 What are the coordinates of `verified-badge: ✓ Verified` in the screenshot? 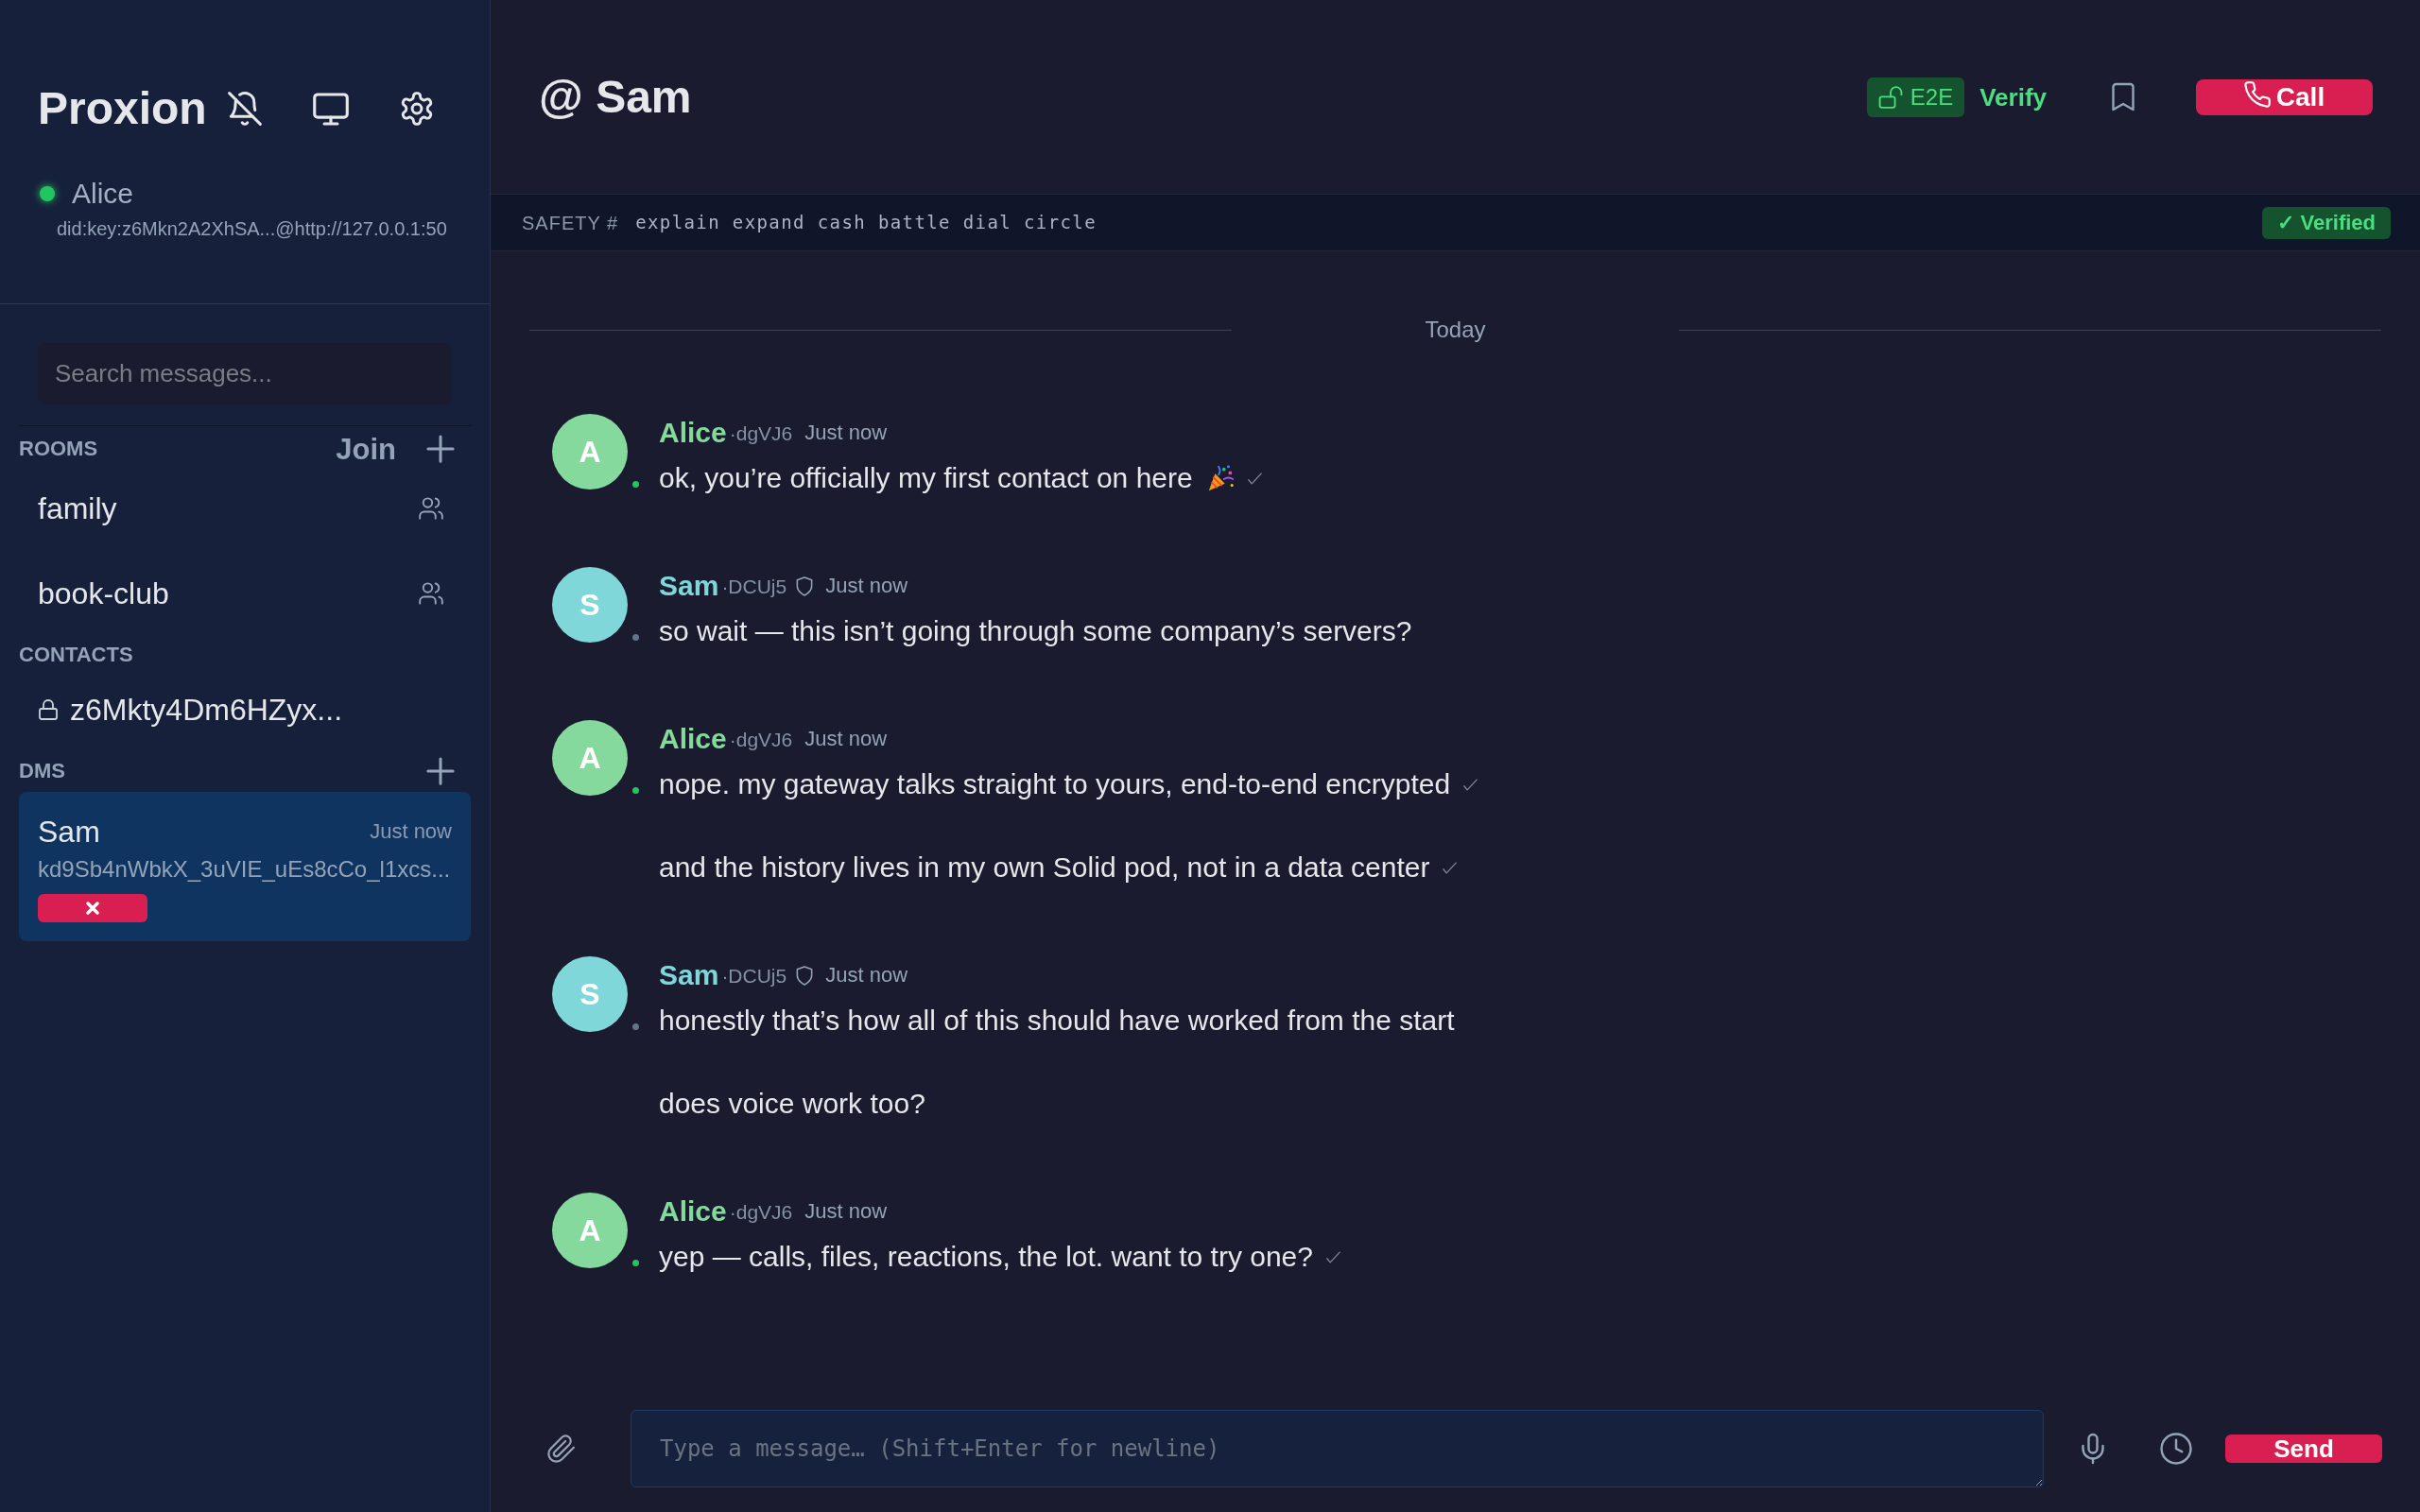 It's located at (2326, 222).